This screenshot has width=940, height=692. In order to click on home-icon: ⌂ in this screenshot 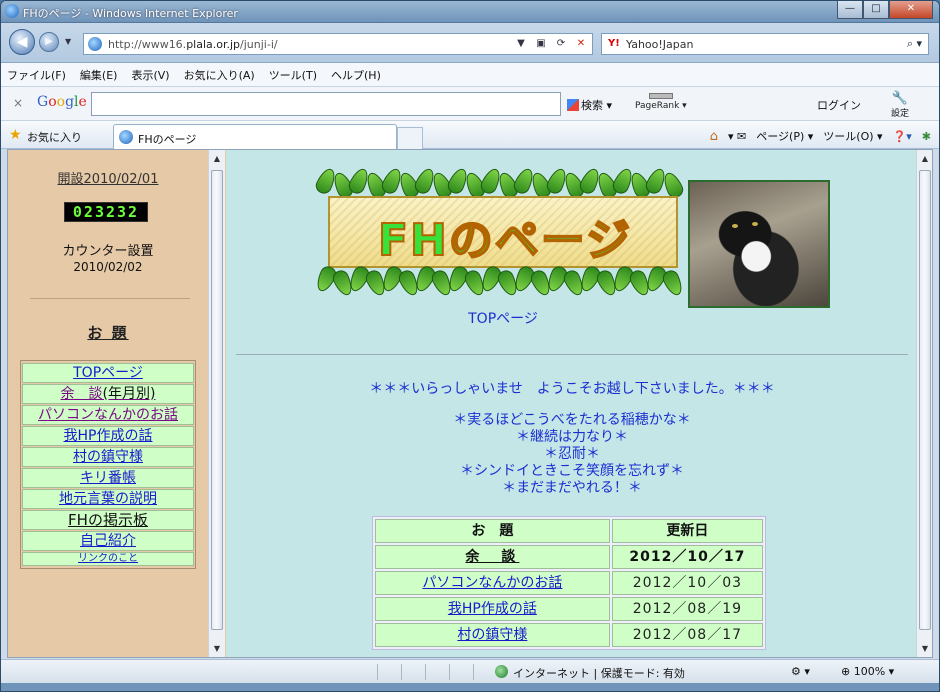, I will do `click(714, 136)`.